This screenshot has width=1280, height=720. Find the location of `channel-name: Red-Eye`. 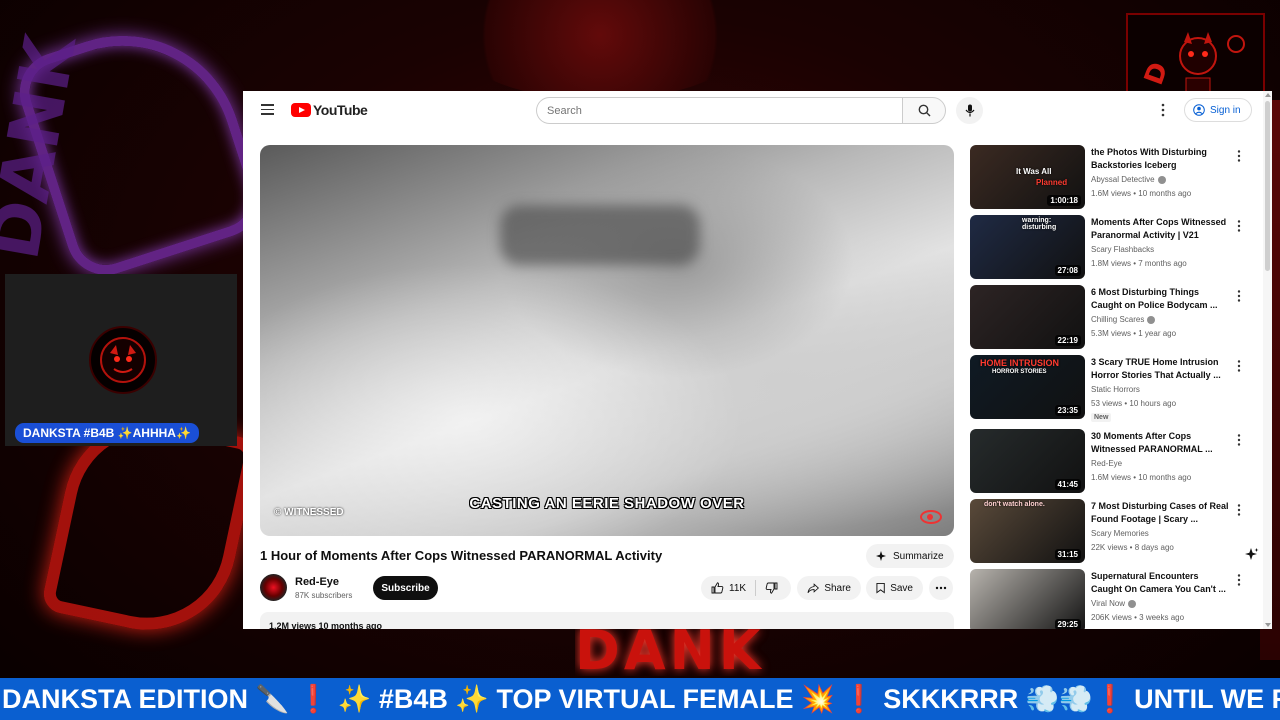

channel-name: Red-Eye is located at coordinates (317, 582).